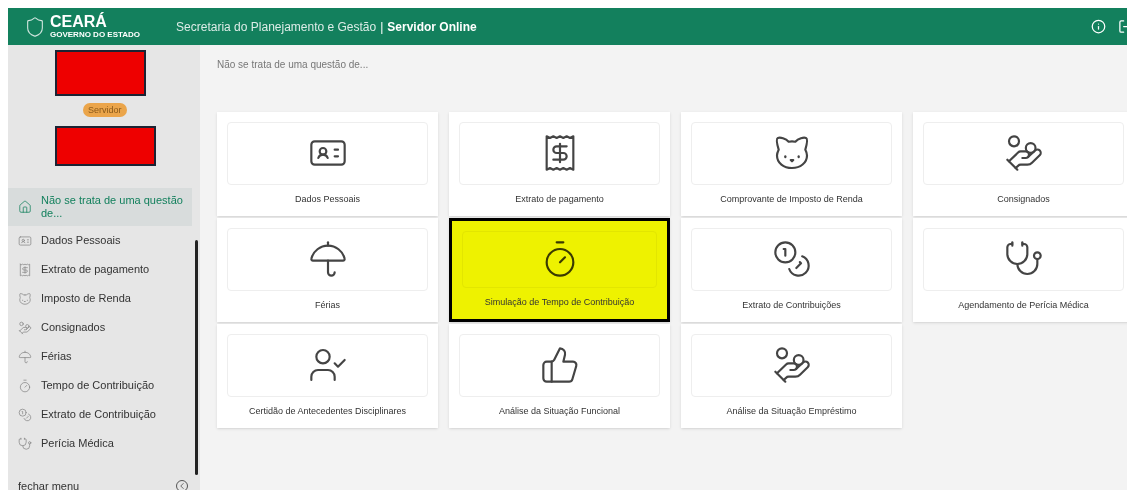  Describe the element at coordinates (559, 199) in the screenshot. I see `card-label: Extrato de pagamento` at that location.